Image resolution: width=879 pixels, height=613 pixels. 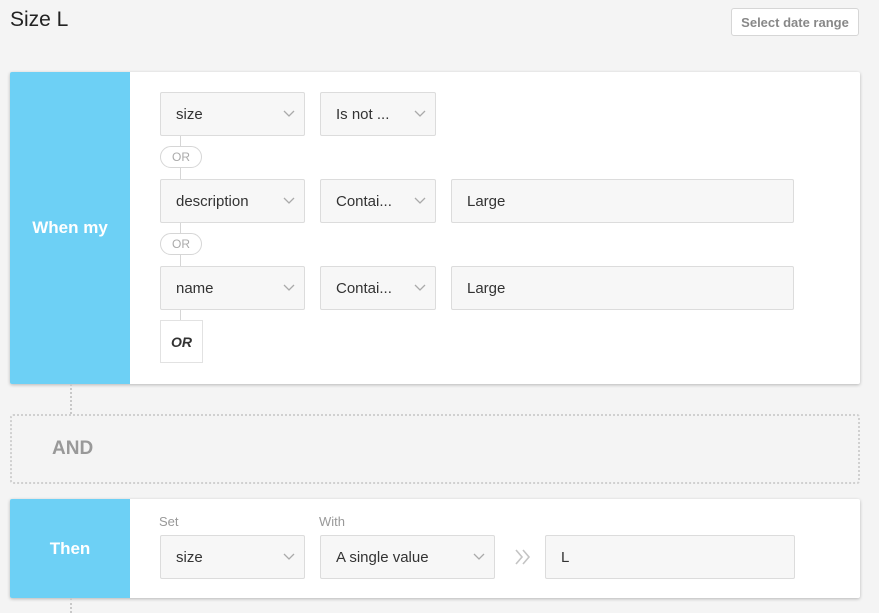 I want to click on page-title: Size L, so click(x=39, y=19).